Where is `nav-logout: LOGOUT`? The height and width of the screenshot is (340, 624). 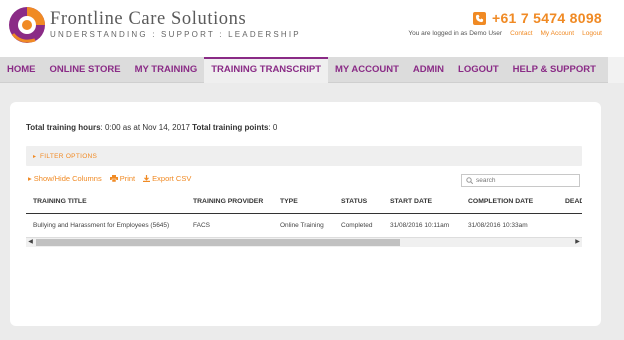 nav-logout: LOGOUT is located at coordinates (478, 70).